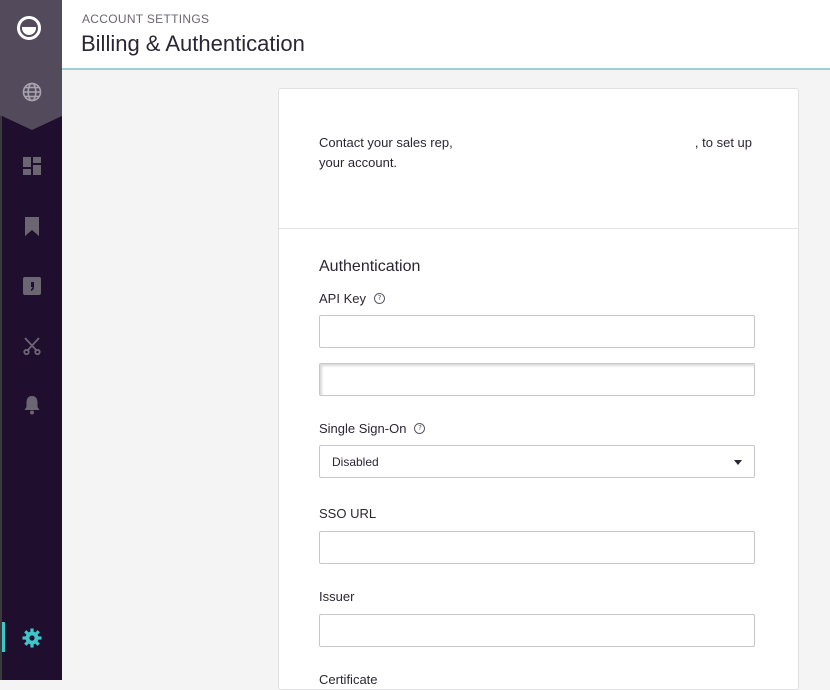 The height and width of the screenshot is (690, 830). I want to click on sso-url-label-text: SSO URL, so click(348, 513).